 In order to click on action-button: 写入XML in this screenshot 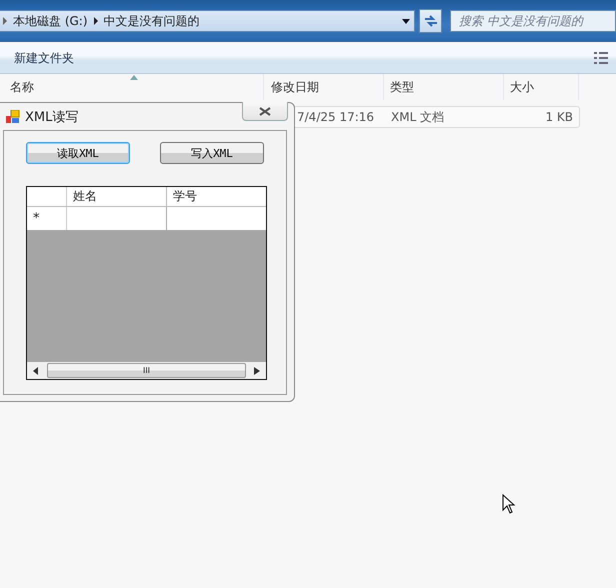, I will do `click(212, 153)`.